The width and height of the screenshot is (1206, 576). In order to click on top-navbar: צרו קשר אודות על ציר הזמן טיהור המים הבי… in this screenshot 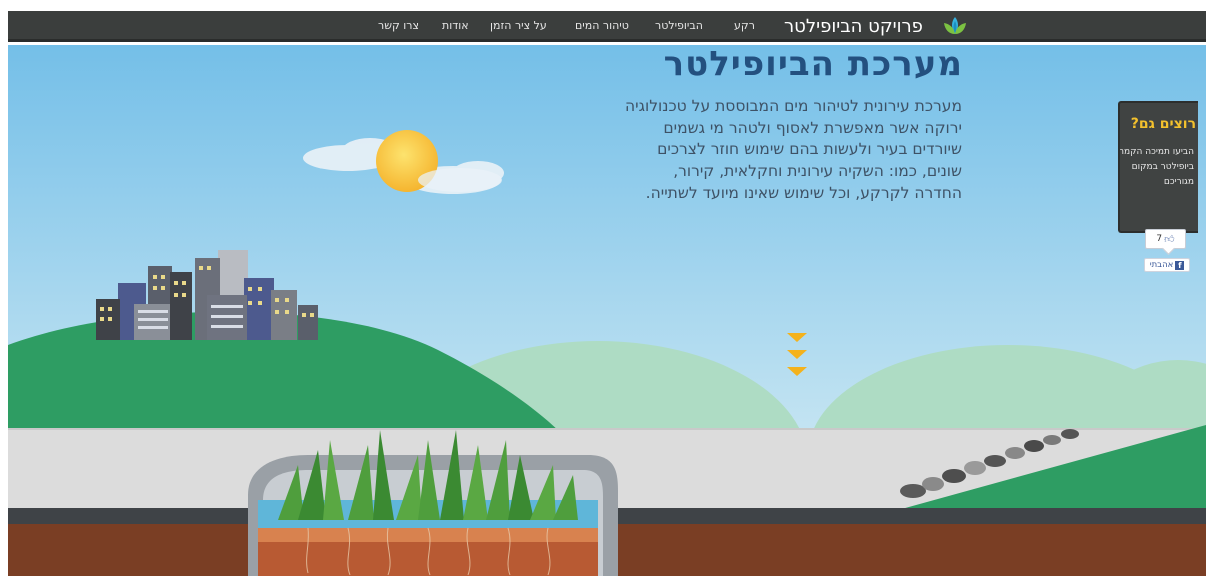, I will do `click(607, 26)`.